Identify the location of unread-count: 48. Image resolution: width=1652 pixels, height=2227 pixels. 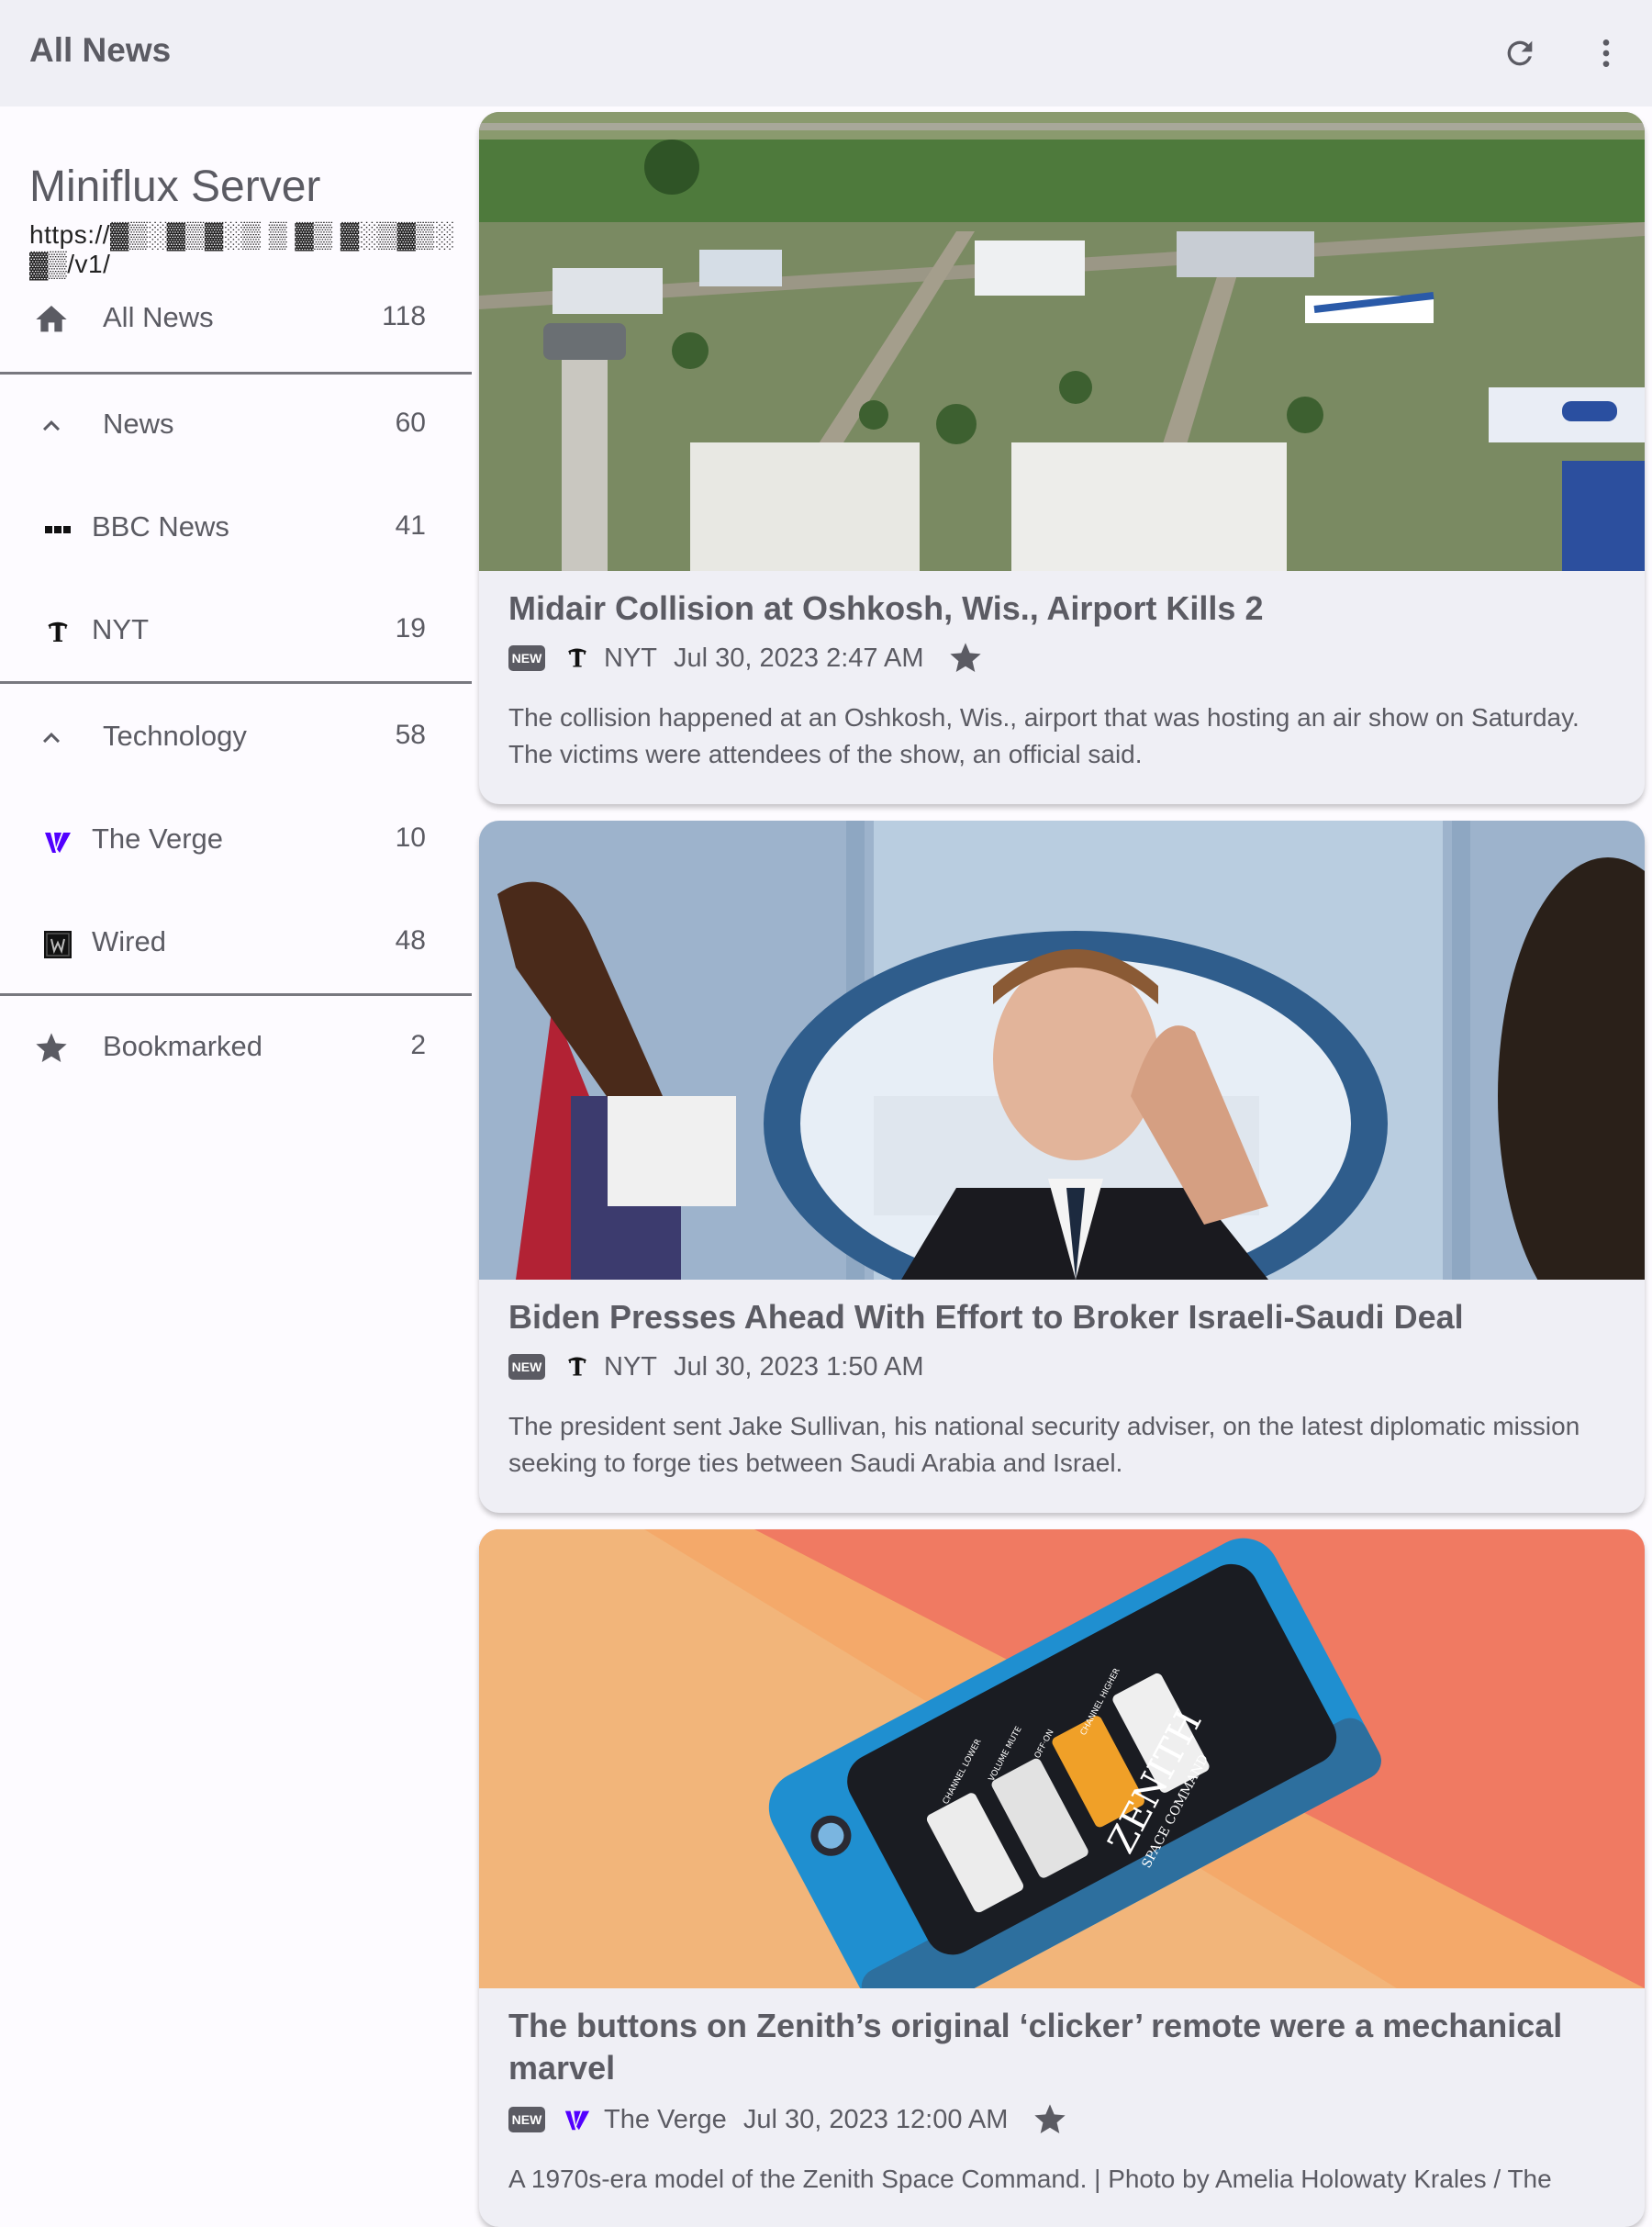
(411, 941).